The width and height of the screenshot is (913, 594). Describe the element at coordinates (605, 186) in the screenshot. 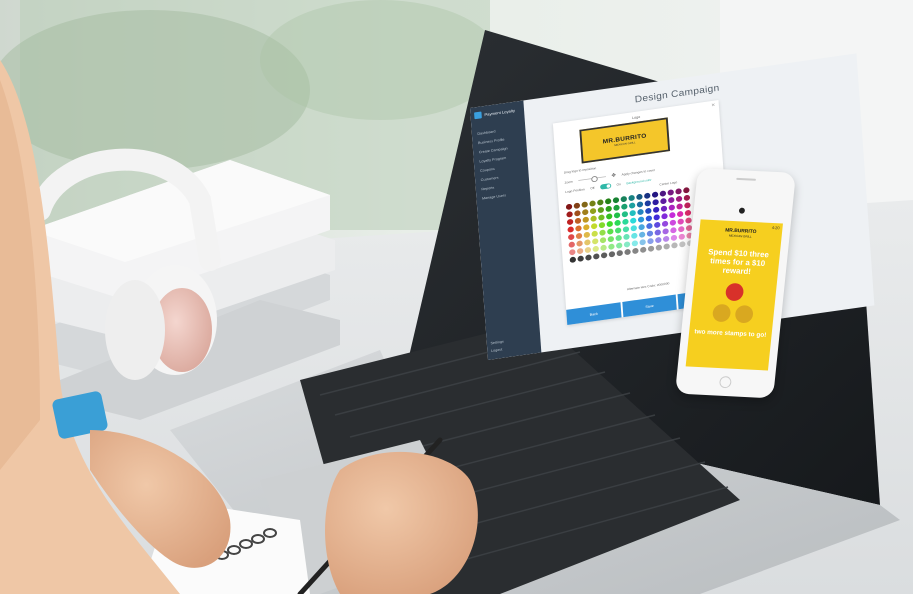

I see `logo-position-toggle` at that location.